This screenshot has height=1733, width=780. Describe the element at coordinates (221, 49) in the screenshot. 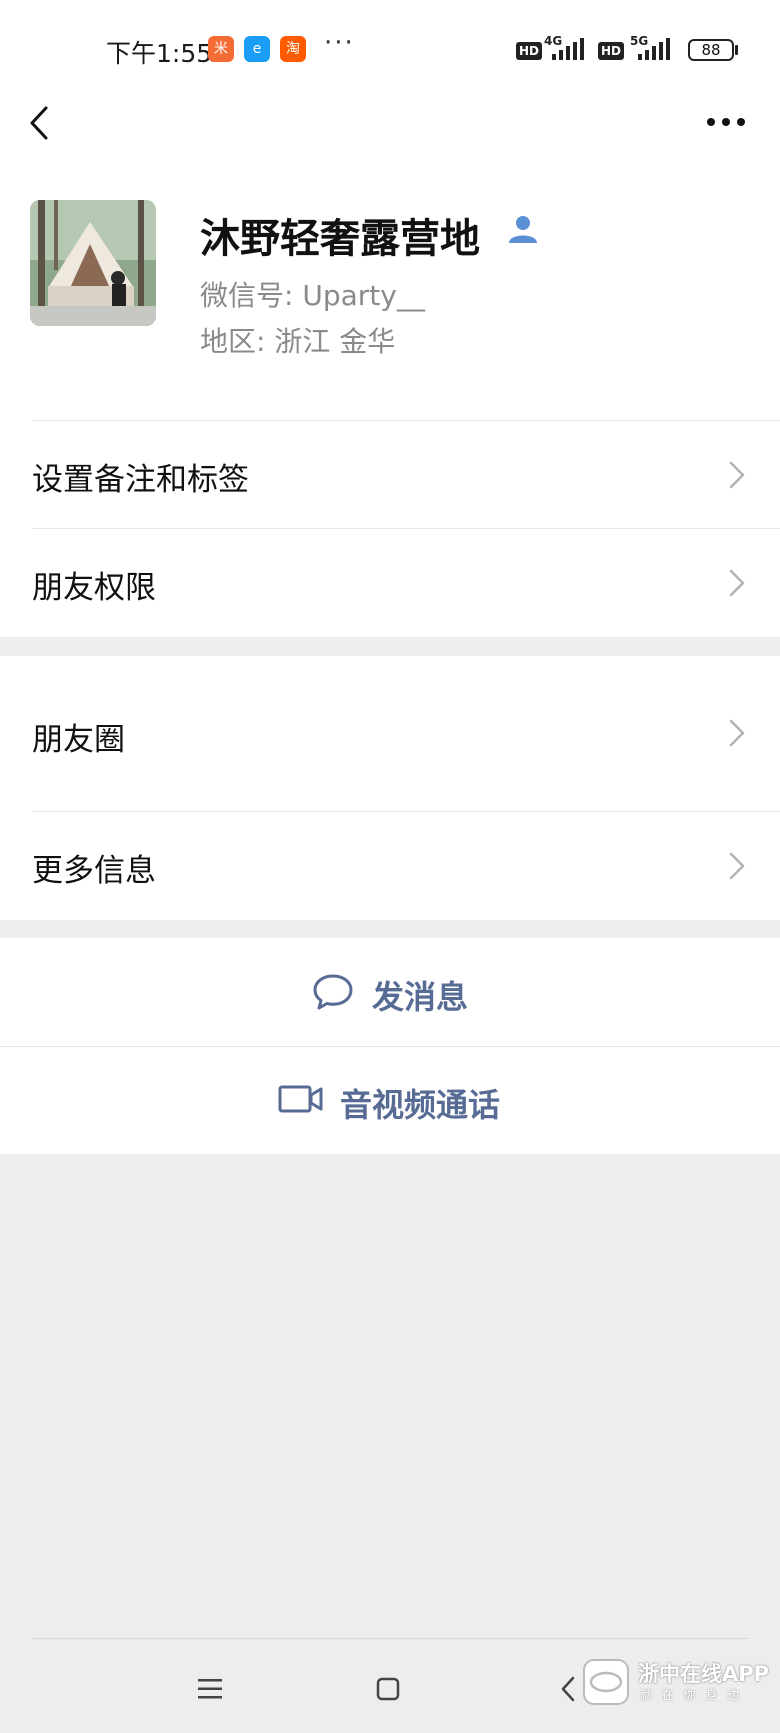

I see `xiaomi-app-icon: 米` at that location.